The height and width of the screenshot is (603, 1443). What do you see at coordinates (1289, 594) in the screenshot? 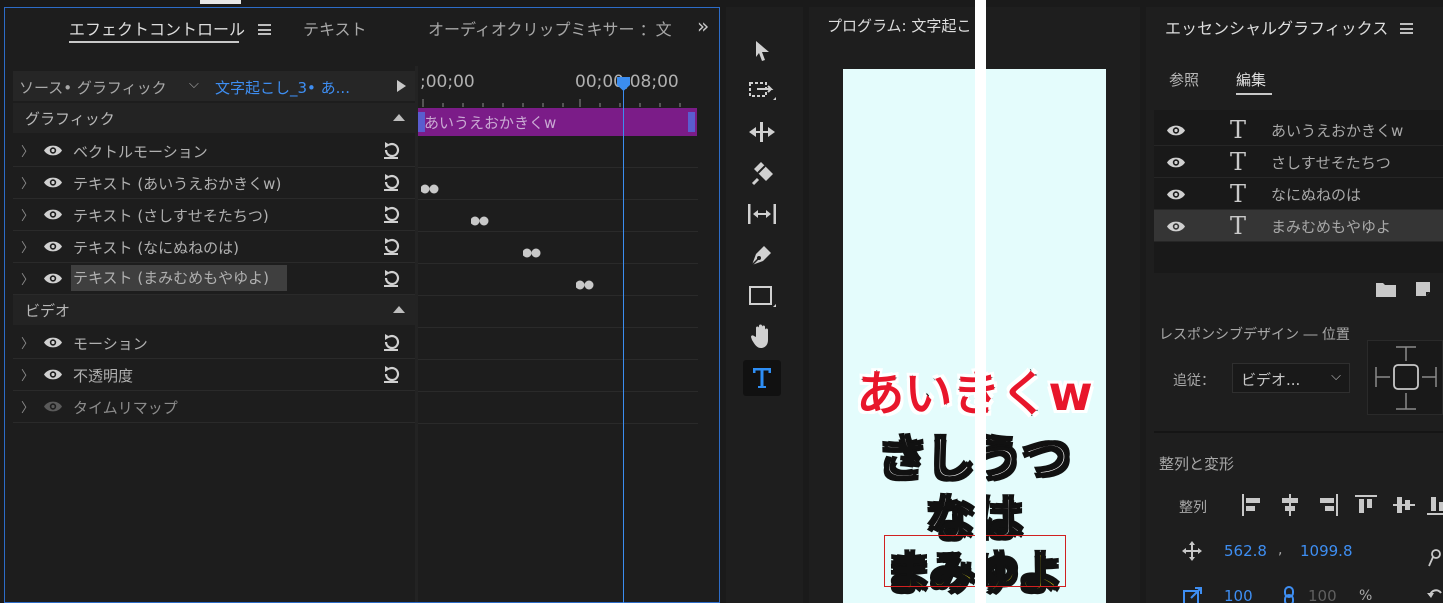
I see `link-icon` at bounding box center [1289, 594].